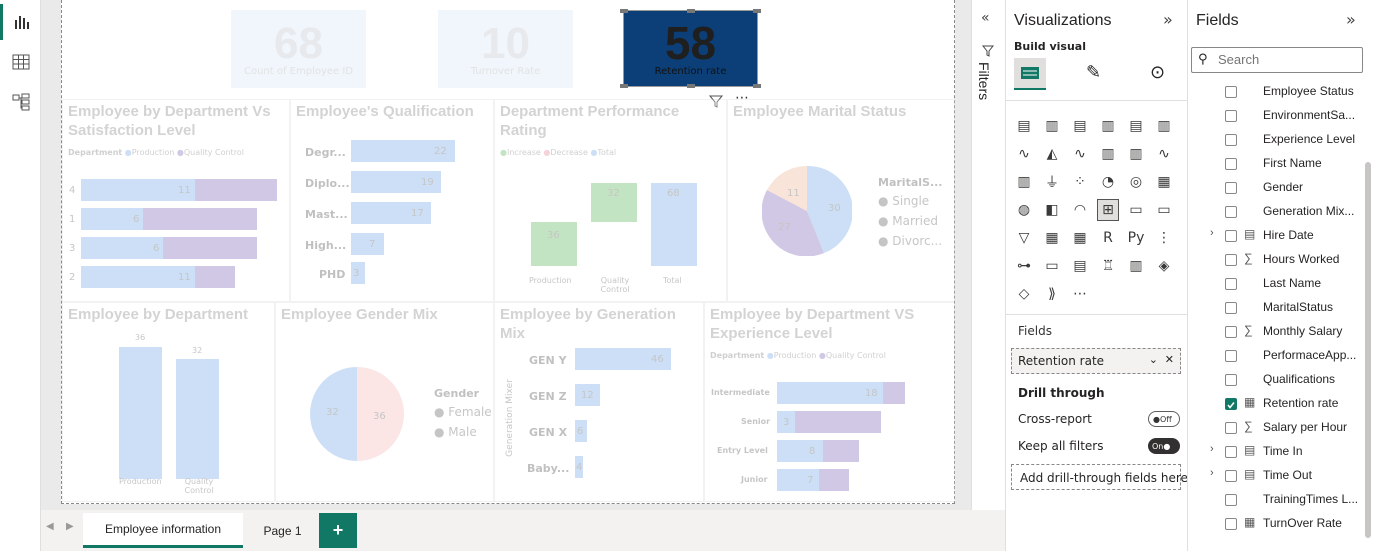 The image size is (1377, 551). I want to click on field-item: ▦ Retention rate, so click(1275, 404).